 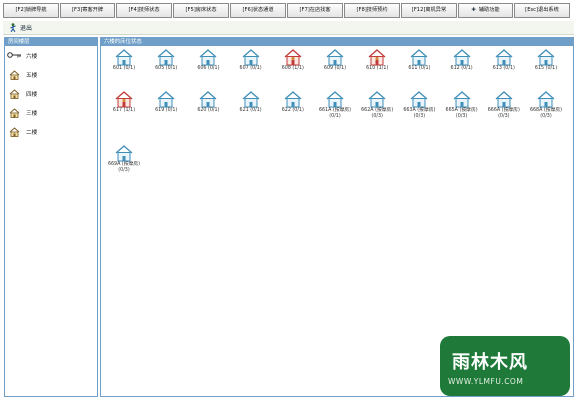 What do you see at coordinates (22, 56) in the screenshot?
I see `floor-item-6: 六楼` at bounding box center [22, 56].